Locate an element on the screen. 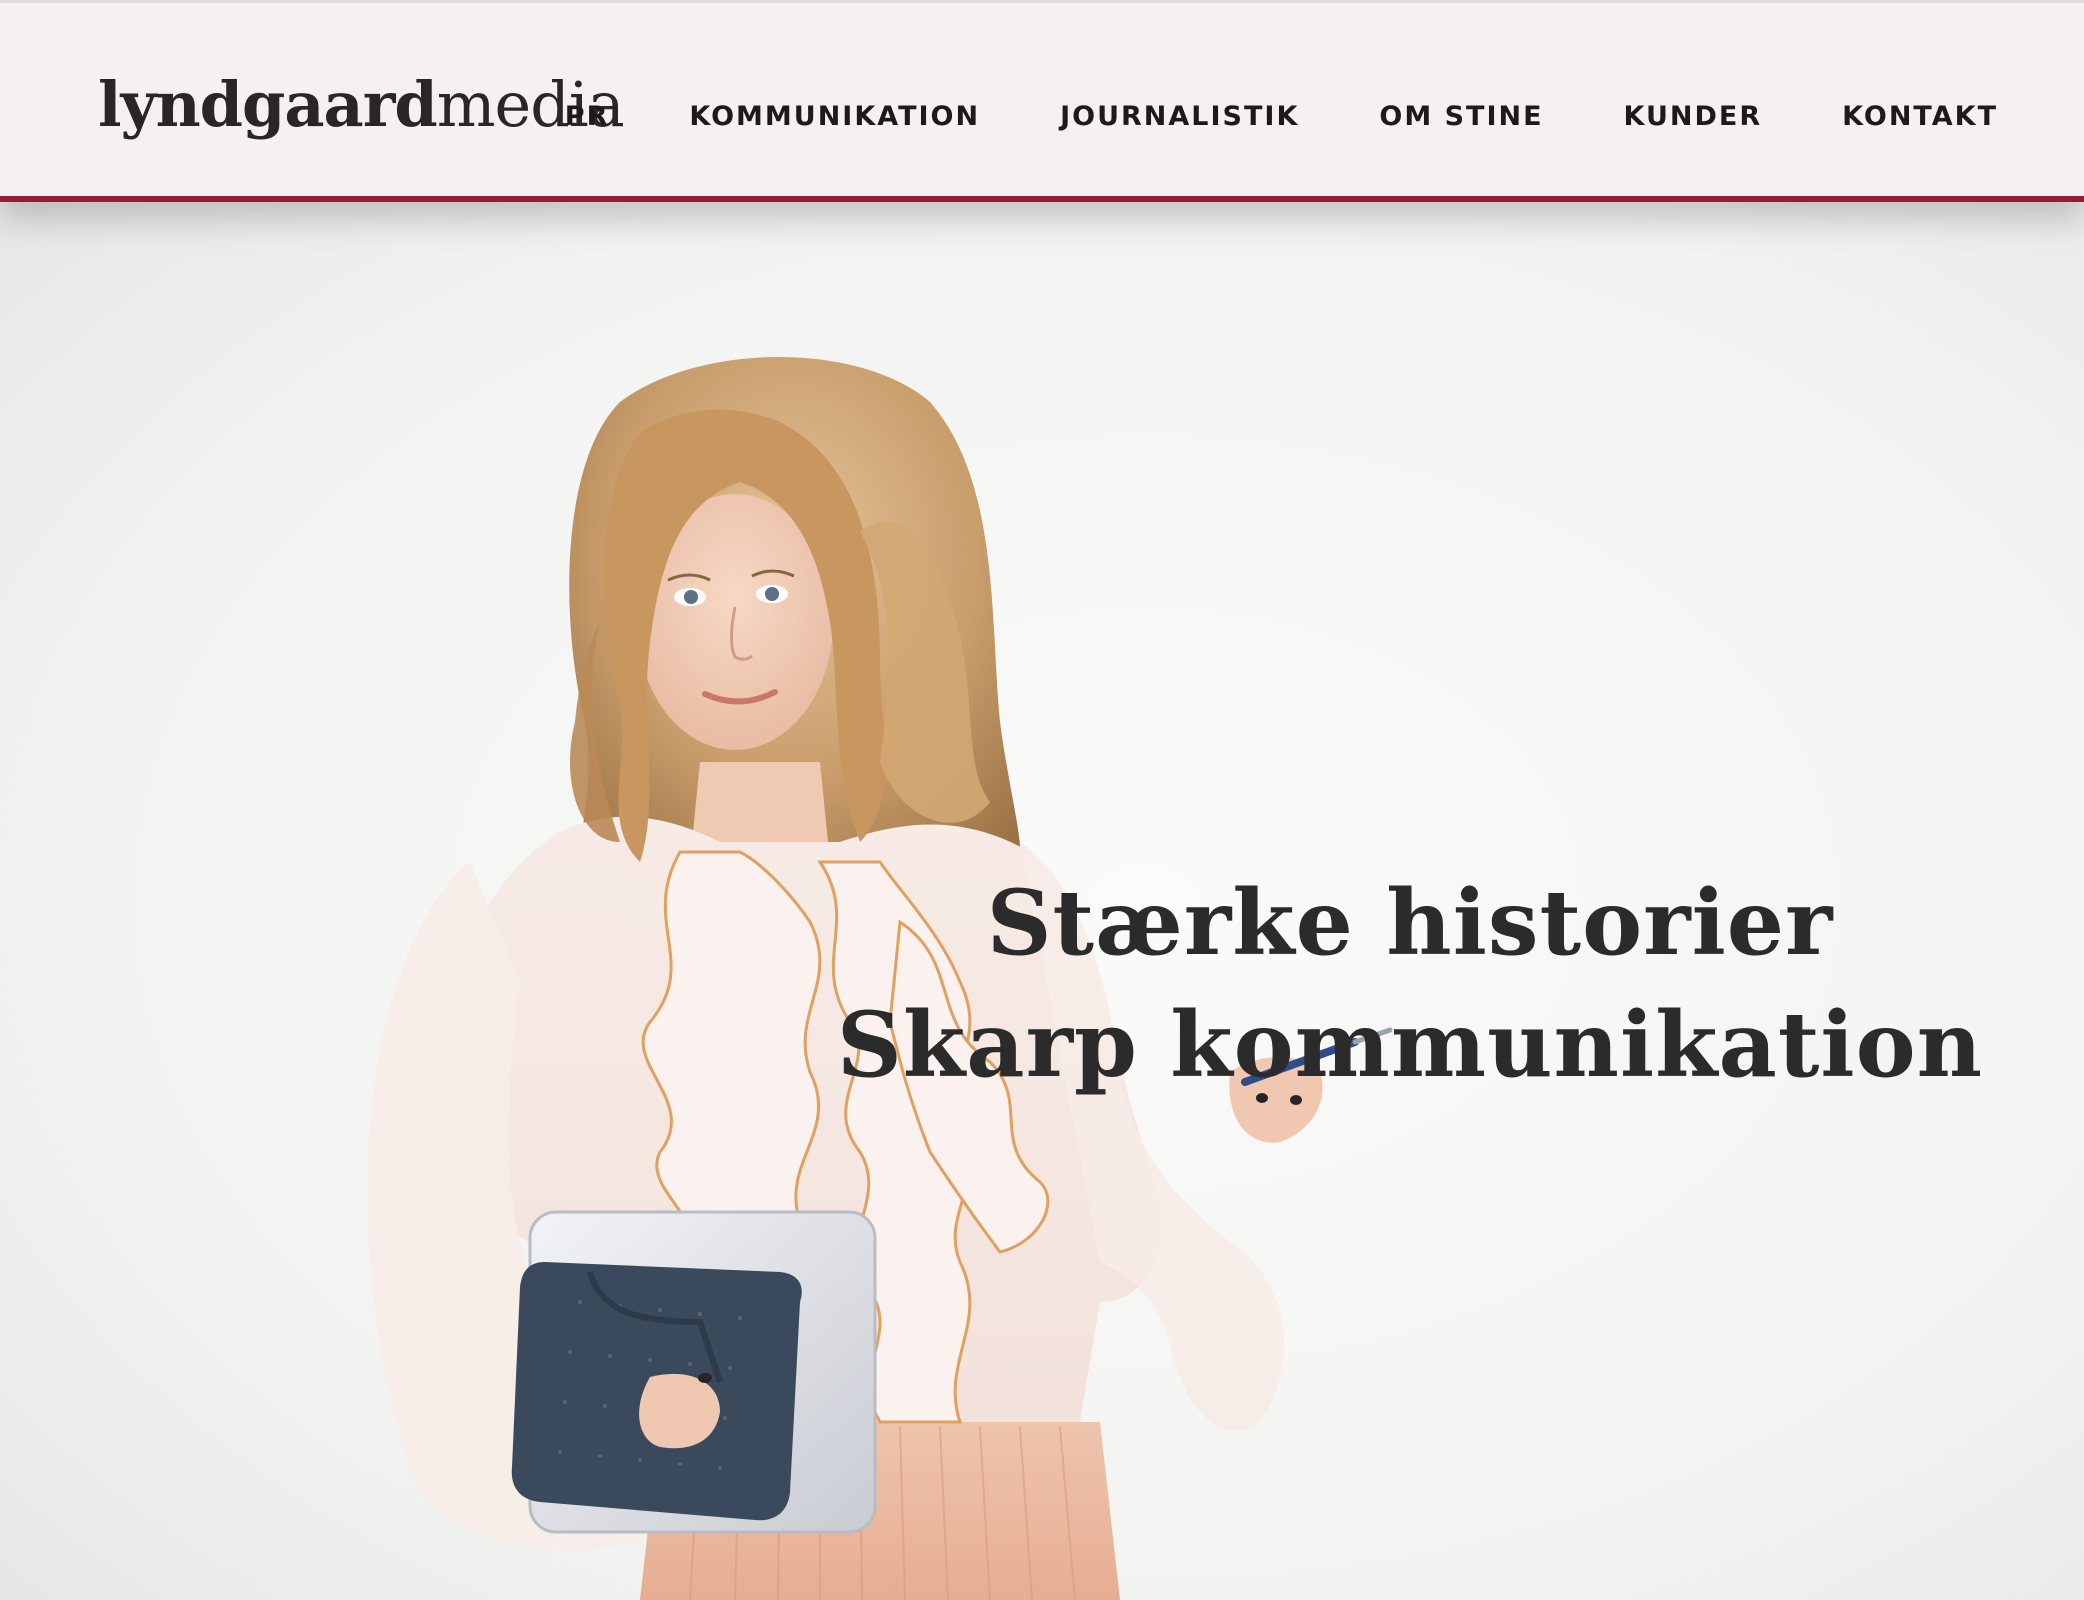  hero-headline-line-2: Skarp kommunikation is located at coordinates (1410, 1045).